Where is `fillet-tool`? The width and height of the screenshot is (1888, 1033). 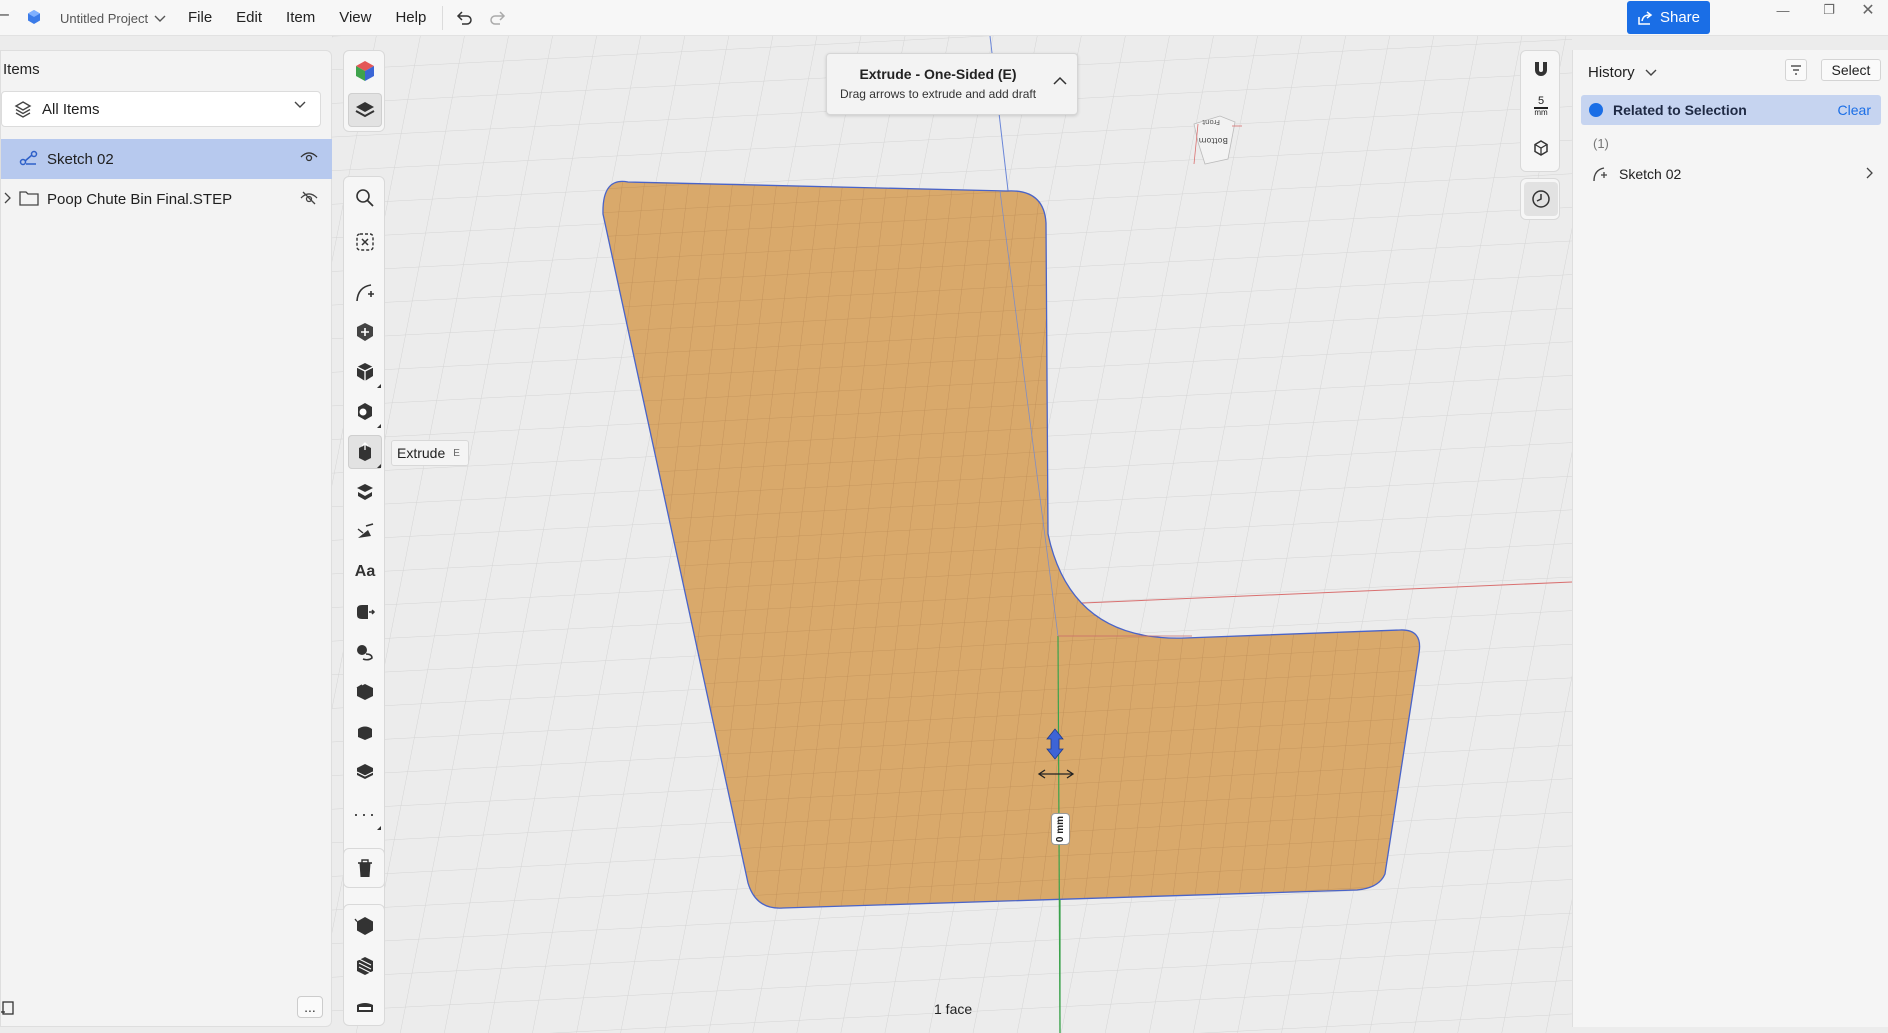
fillet-tool is located at coordinates (365, 732).